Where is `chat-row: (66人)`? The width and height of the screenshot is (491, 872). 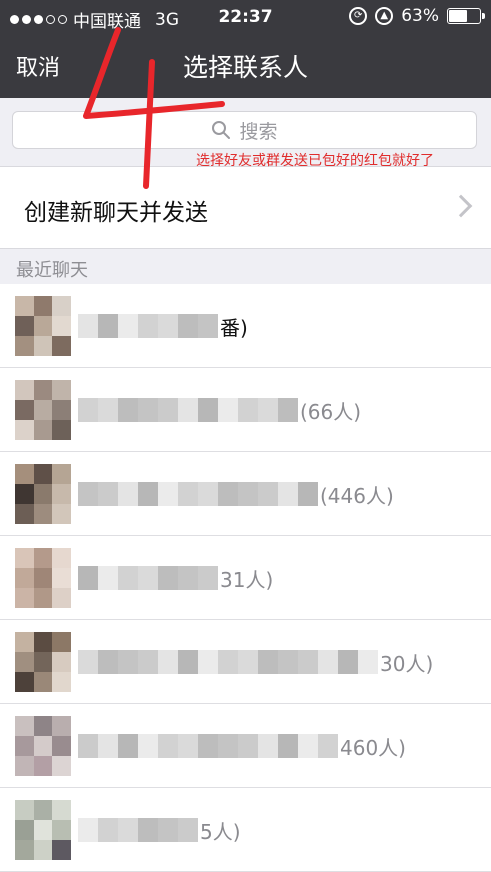
chat-row: (66人) is located at coordinates (245, 410).